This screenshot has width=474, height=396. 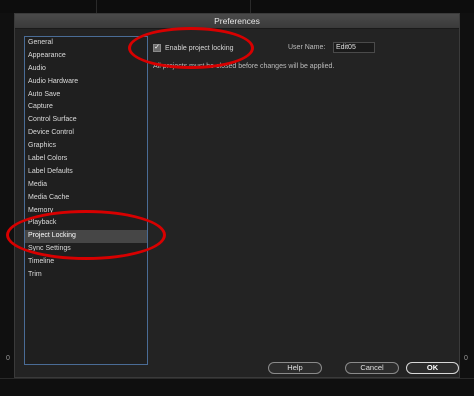 I want to click on background-number-right: 0, so click(x=466, y=358).